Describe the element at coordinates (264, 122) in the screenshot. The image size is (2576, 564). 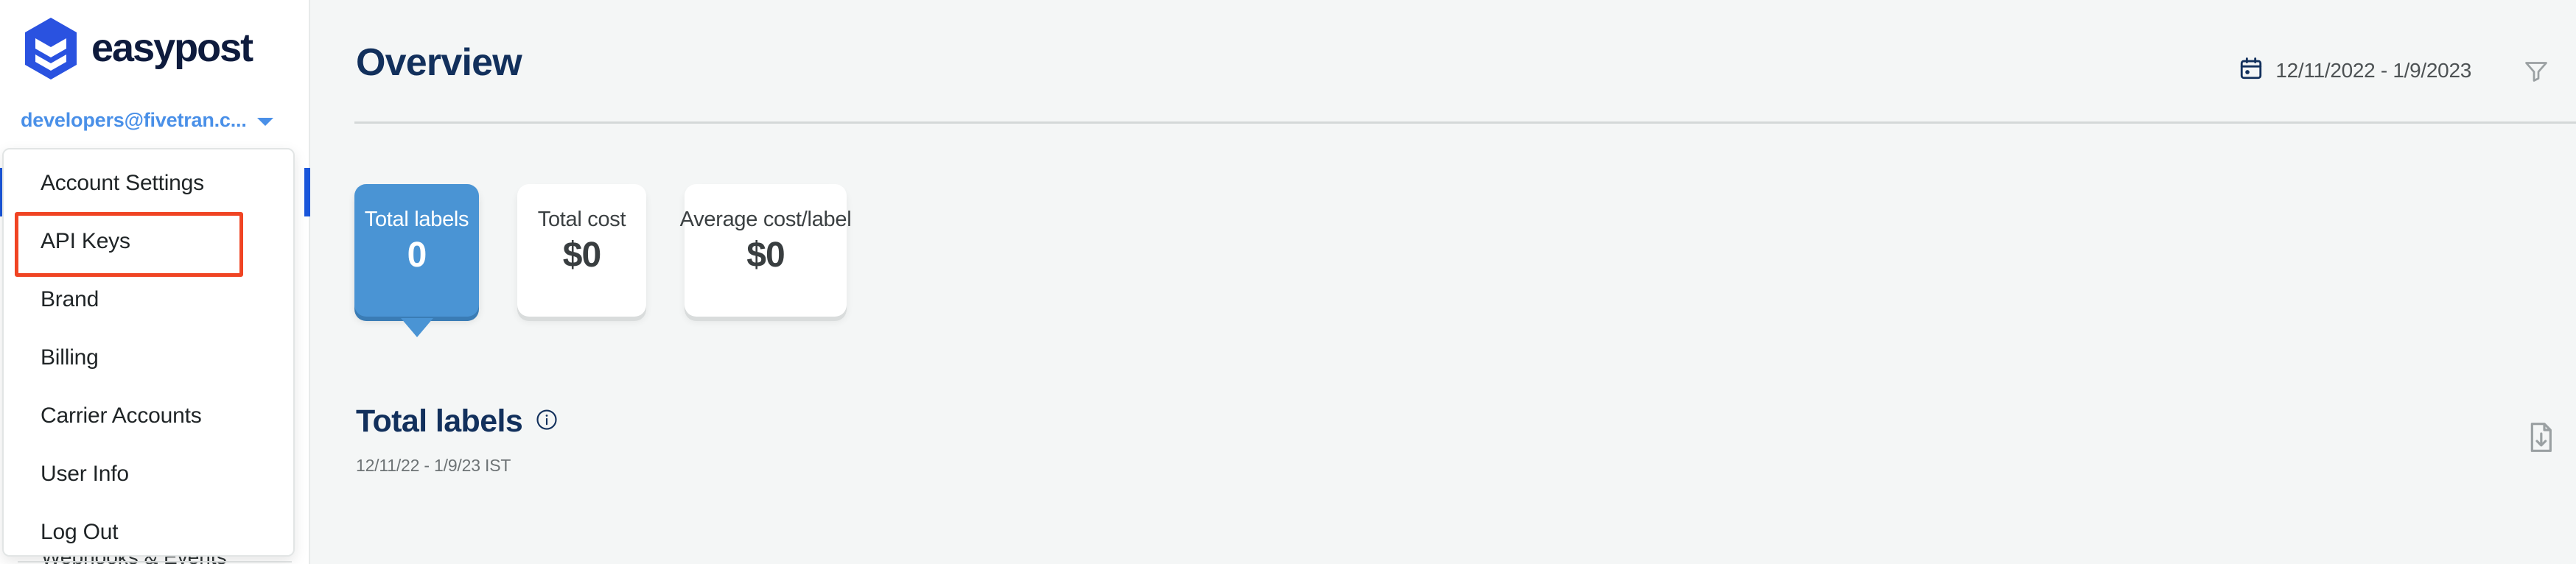
I see `chevron-down-icon` at that location.